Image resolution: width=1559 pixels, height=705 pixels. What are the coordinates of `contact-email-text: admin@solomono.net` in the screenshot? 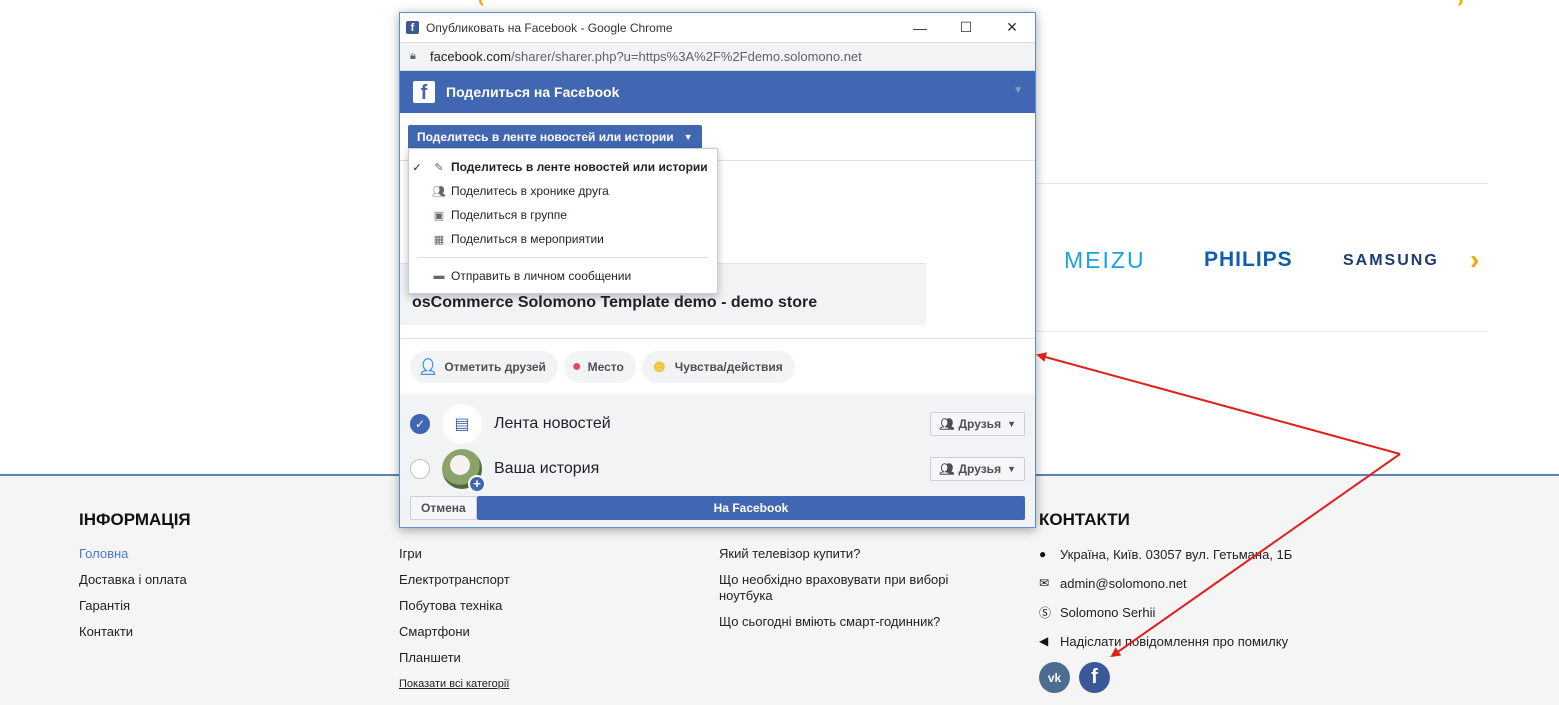 It's located at (1123, 583).